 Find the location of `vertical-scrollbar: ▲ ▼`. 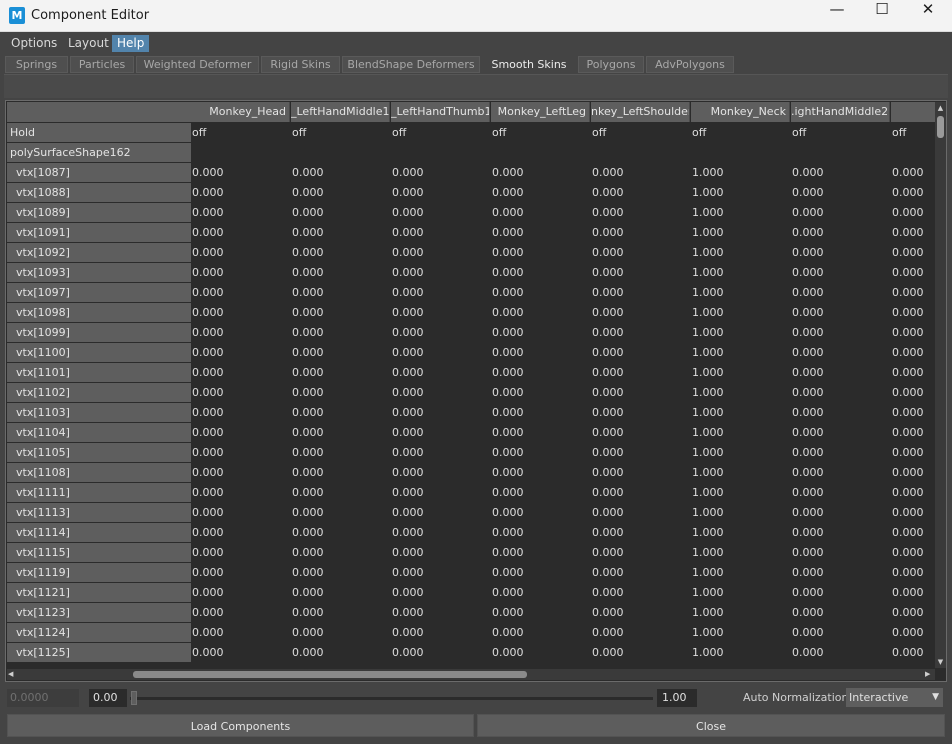

vertical-scrollbar: ▲ ▼ is located at coordinates (940, 385).